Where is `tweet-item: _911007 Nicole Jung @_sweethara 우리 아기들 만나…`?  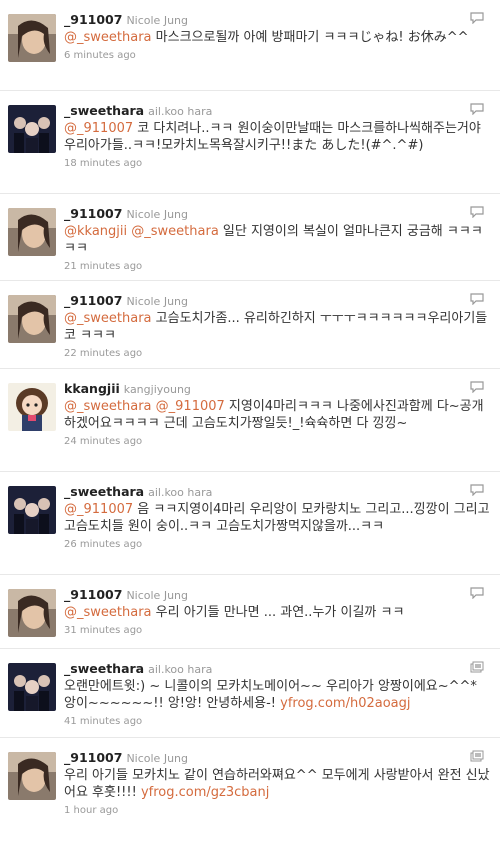 tweet-item: _911007 Nicole Jung @_sweethara 우리 아기들 만나… is located at coordinates (250, 612).